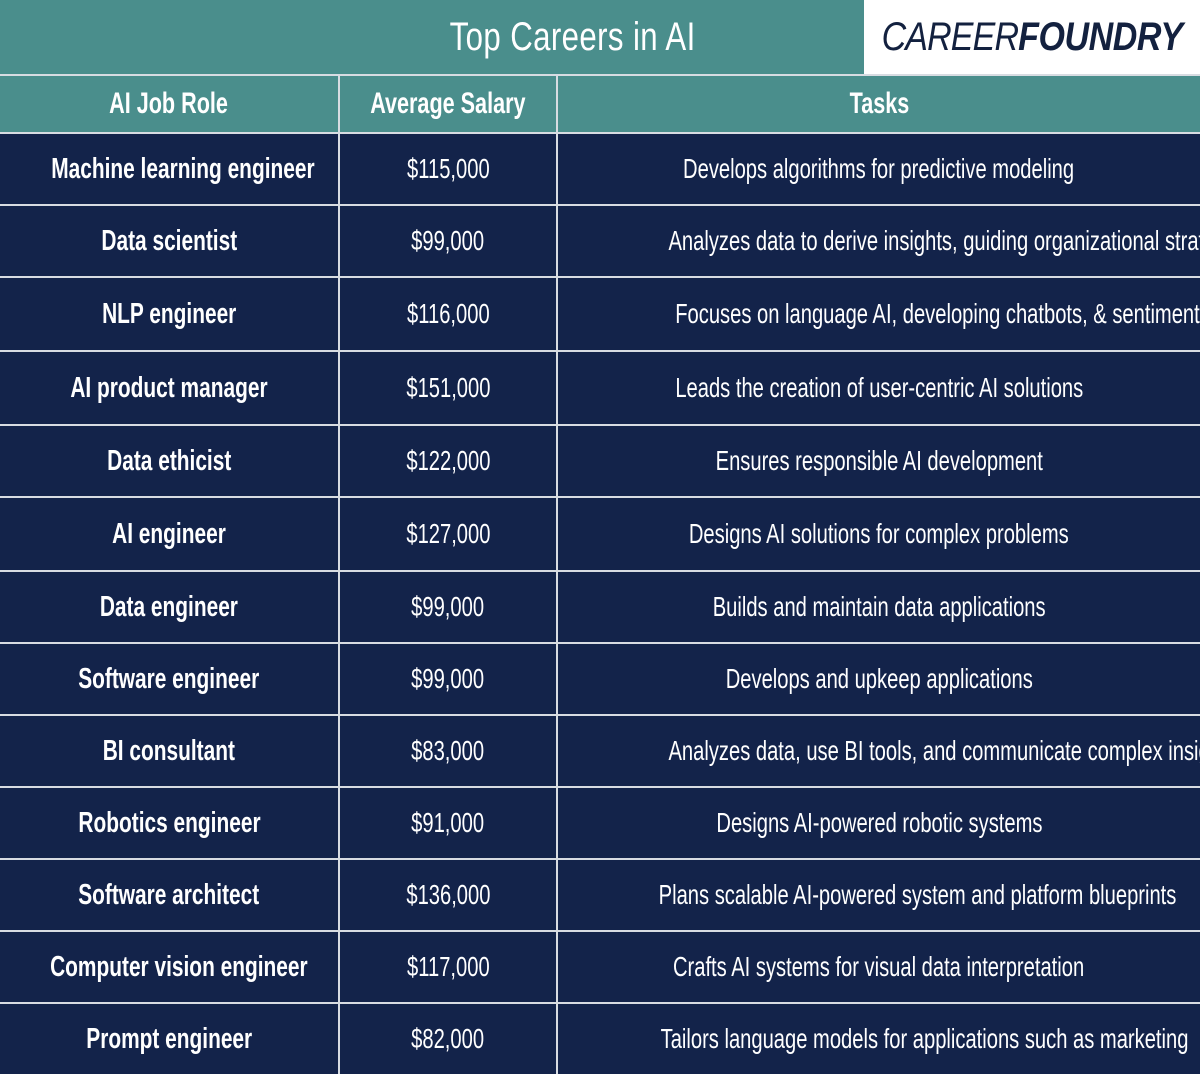 The image size is (1200, 1074). I want to click on role-cell: Data scientist, so click(169, 240).